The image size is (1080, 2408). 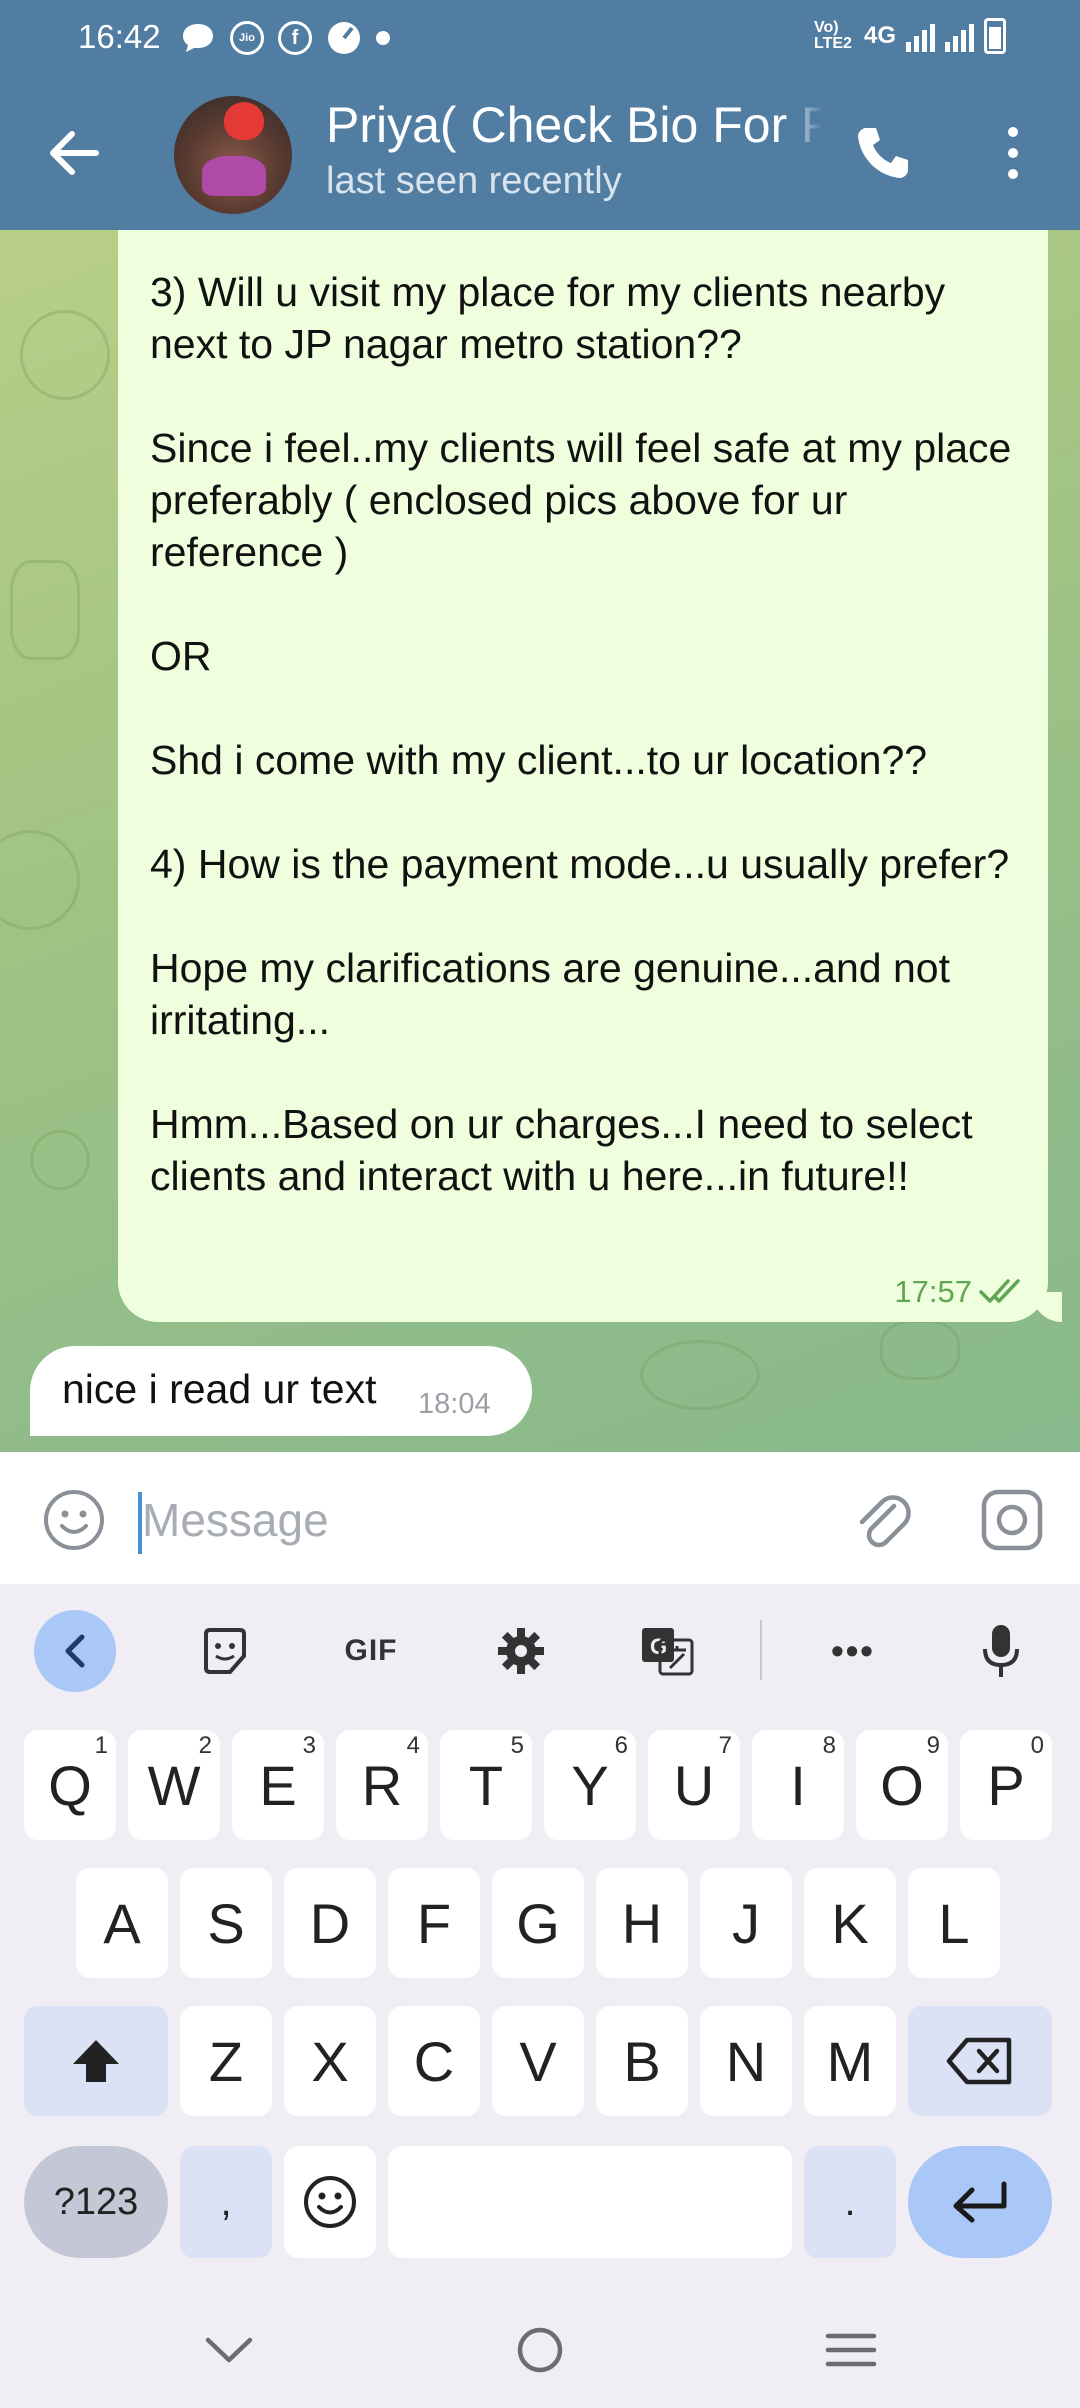 I want to click on network-label: 4G, so click(x=879, y=35).